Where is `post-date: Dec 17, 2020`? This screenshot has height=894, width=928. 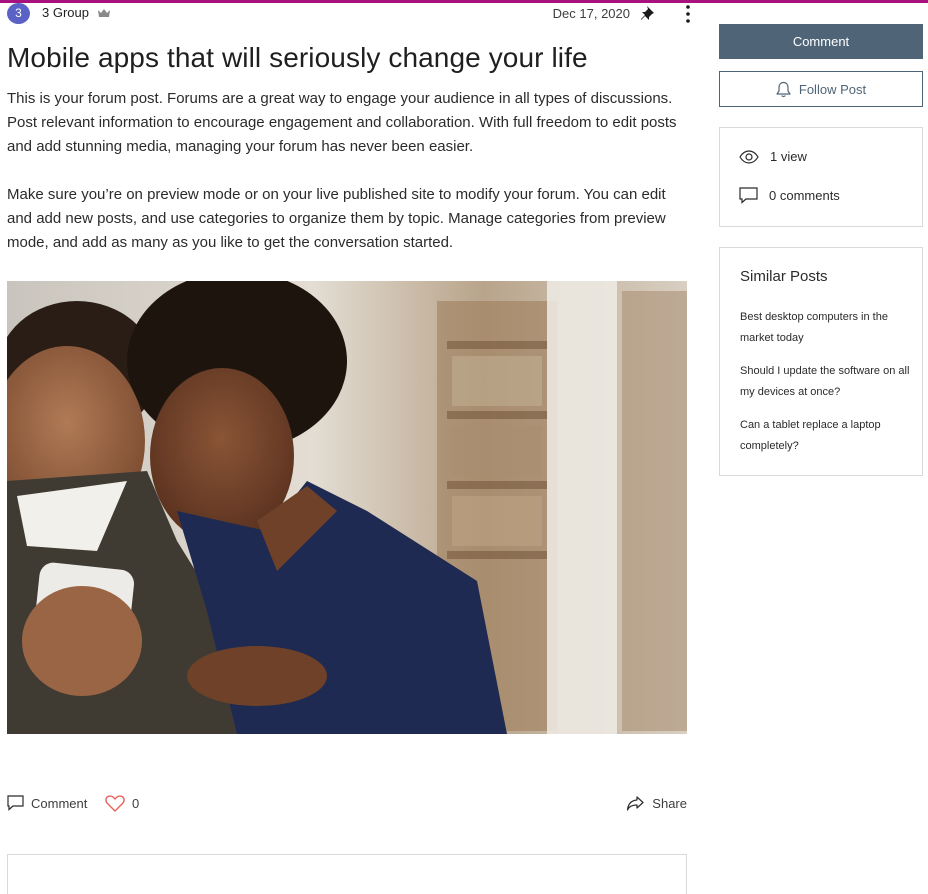 post-date: Dec 17, 2020 is located at coordinates (591, 13).